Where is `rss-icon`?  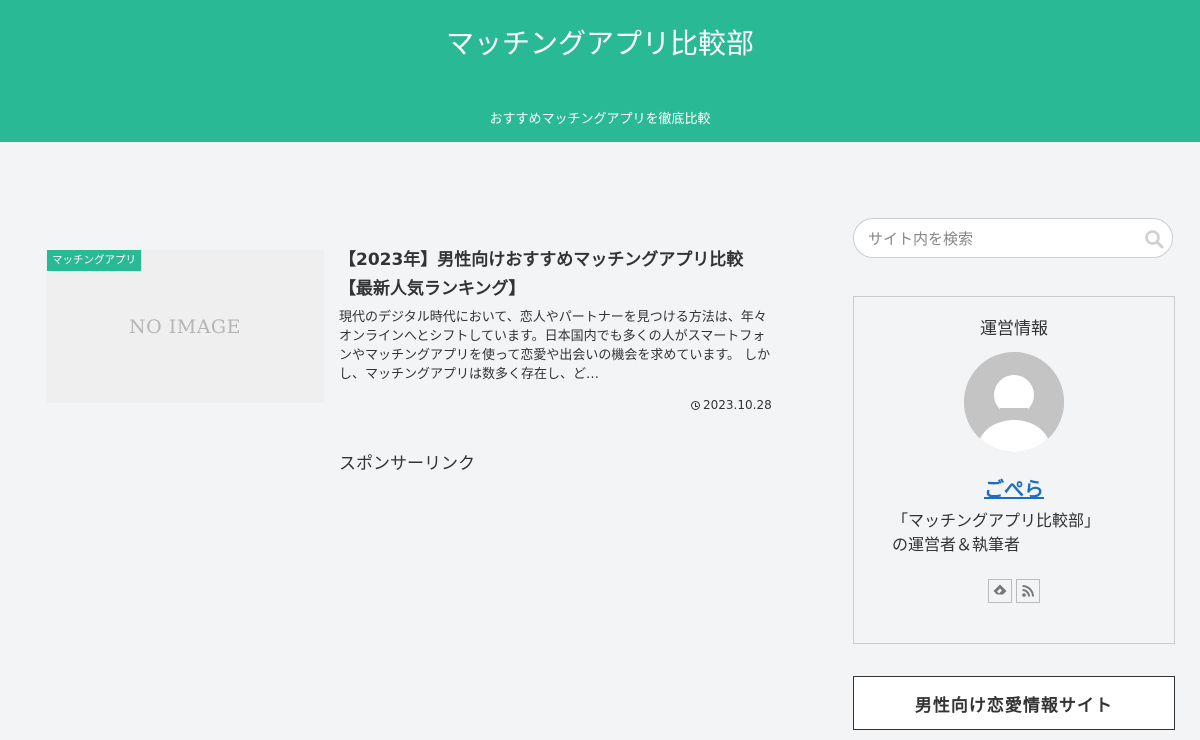
rss-icon is located at coordinates (1028, 591).